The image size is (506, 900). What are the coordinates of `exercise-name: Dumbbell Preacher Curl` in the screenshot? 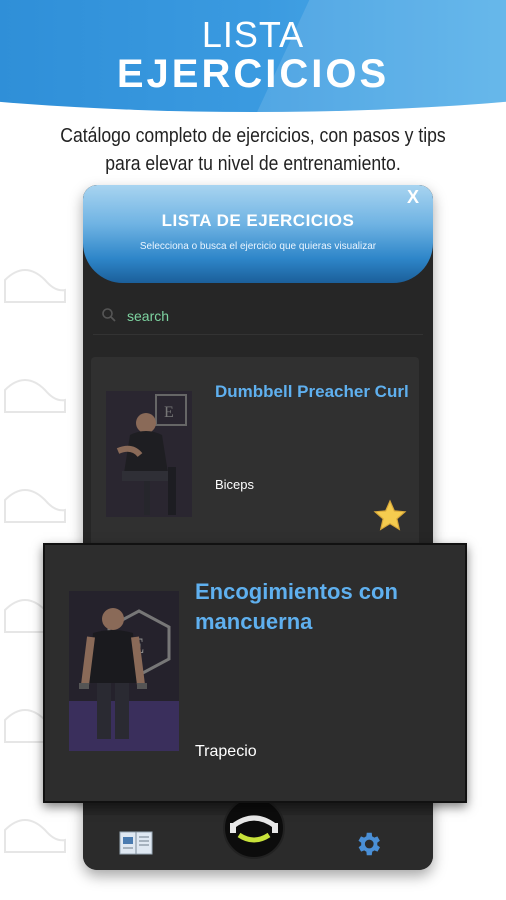 It's located at (312, 391).